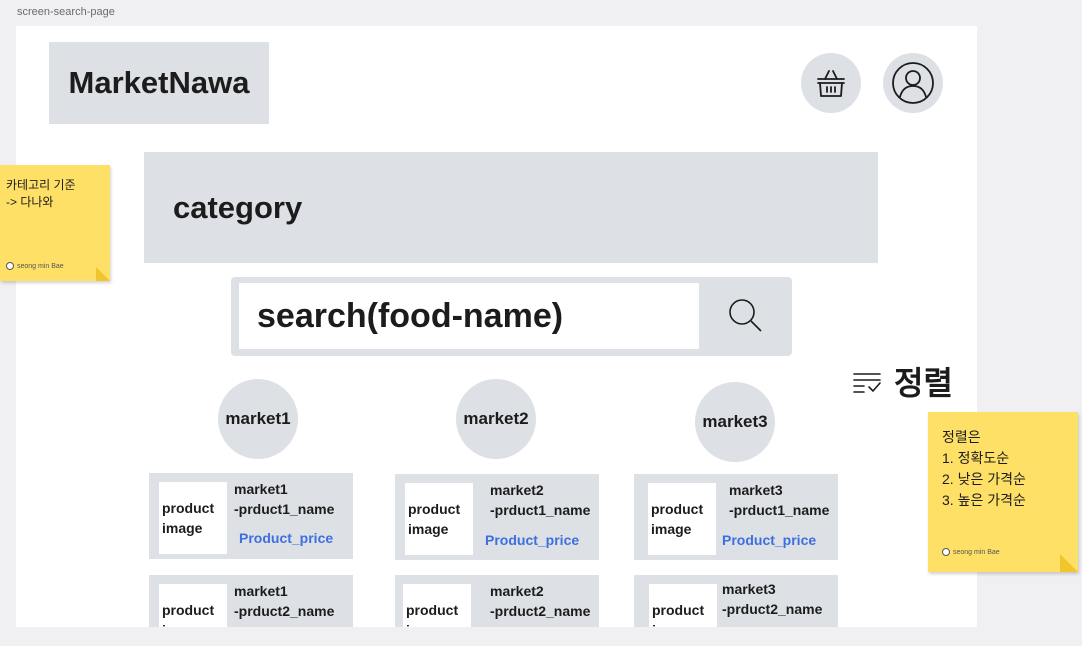 This screenshot has height=646, width=1082. What do you see at coordinates (284, 601) in the screenshot?
I see `product-name: market1 -prduct2_name` at bounding box center [284, 601].